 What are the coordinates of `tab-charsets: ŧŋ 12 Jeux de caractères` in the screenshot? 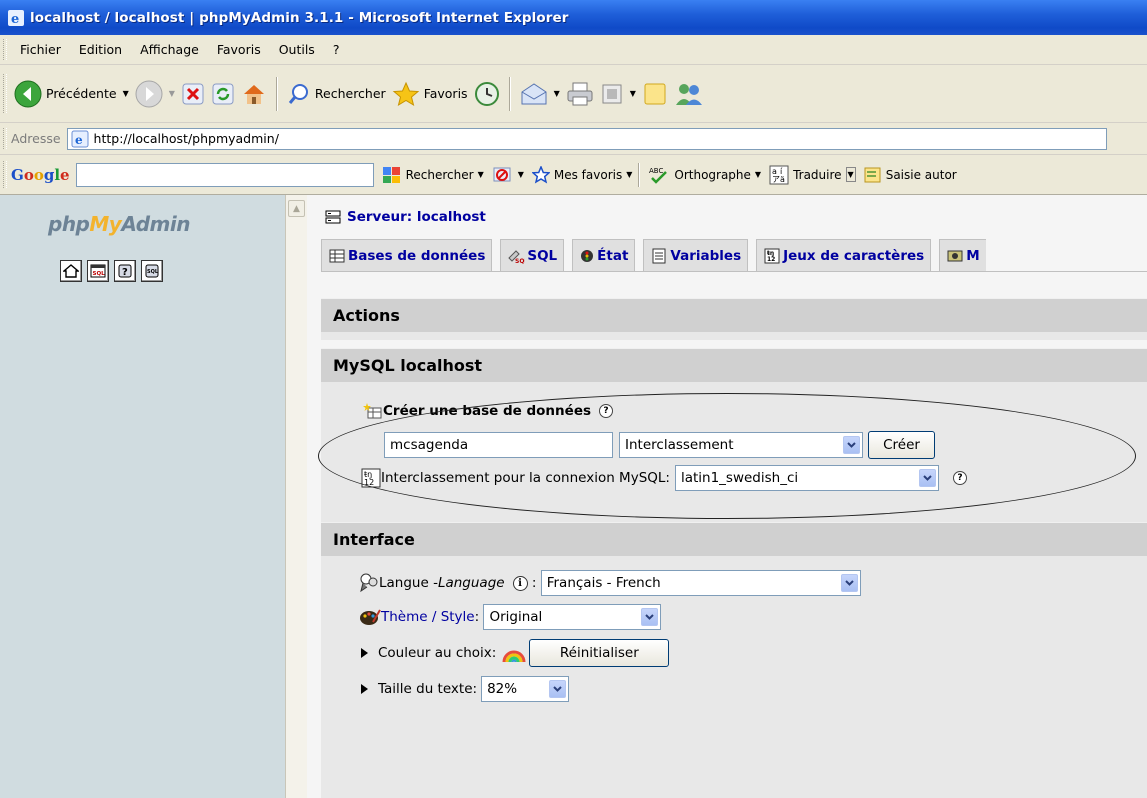 It's located at (844, 255).